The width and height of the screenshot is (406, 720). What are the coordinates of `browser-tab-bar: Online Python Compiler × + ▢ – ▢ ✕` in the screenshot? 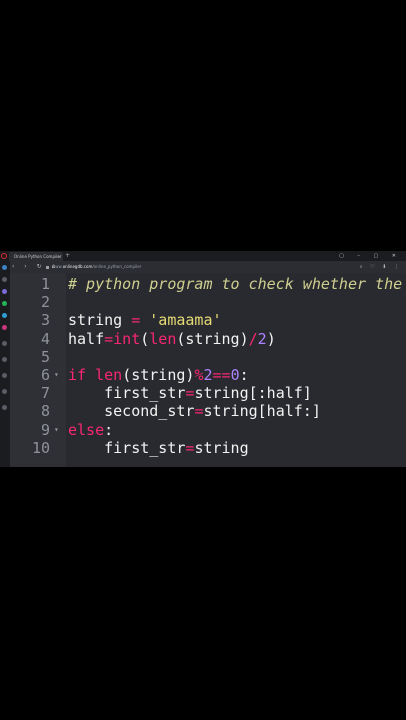 It's located at (203, 256).